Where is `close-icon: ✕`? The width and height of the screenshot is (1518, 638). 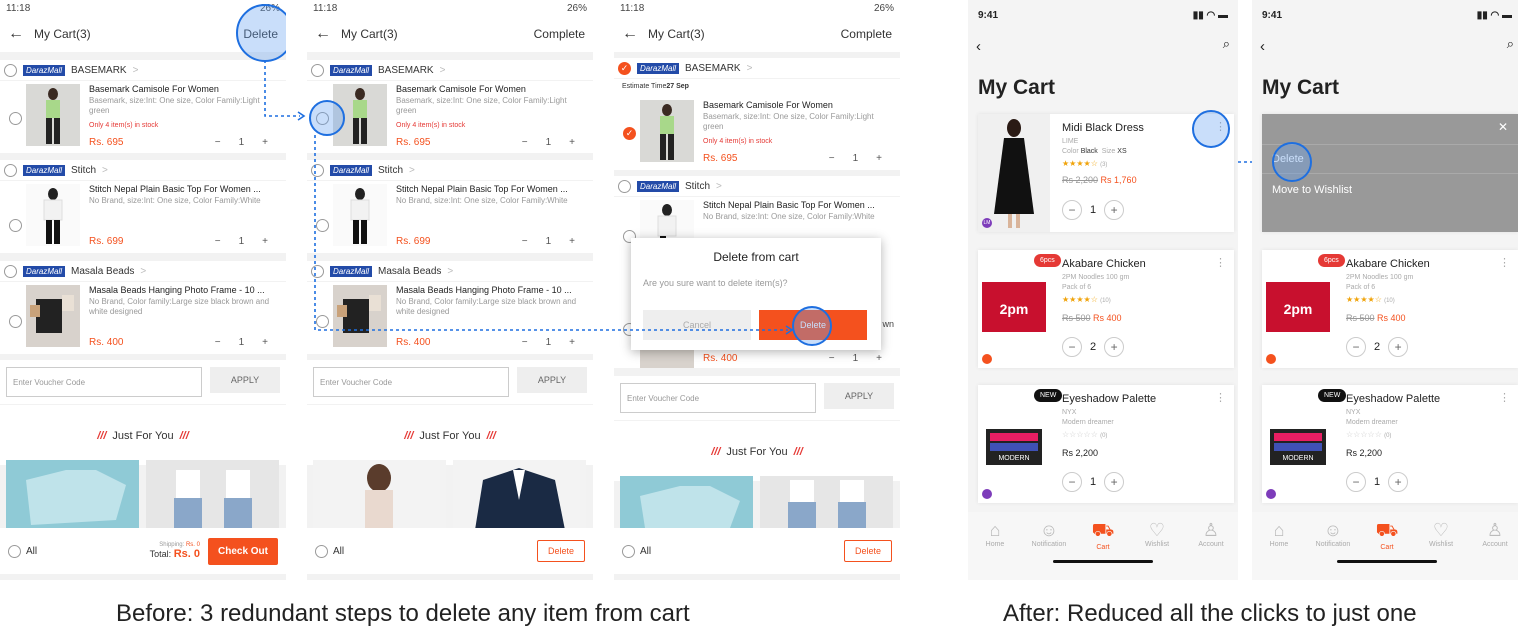
close-icon: ✕ is located at coordinates (1503, 127).